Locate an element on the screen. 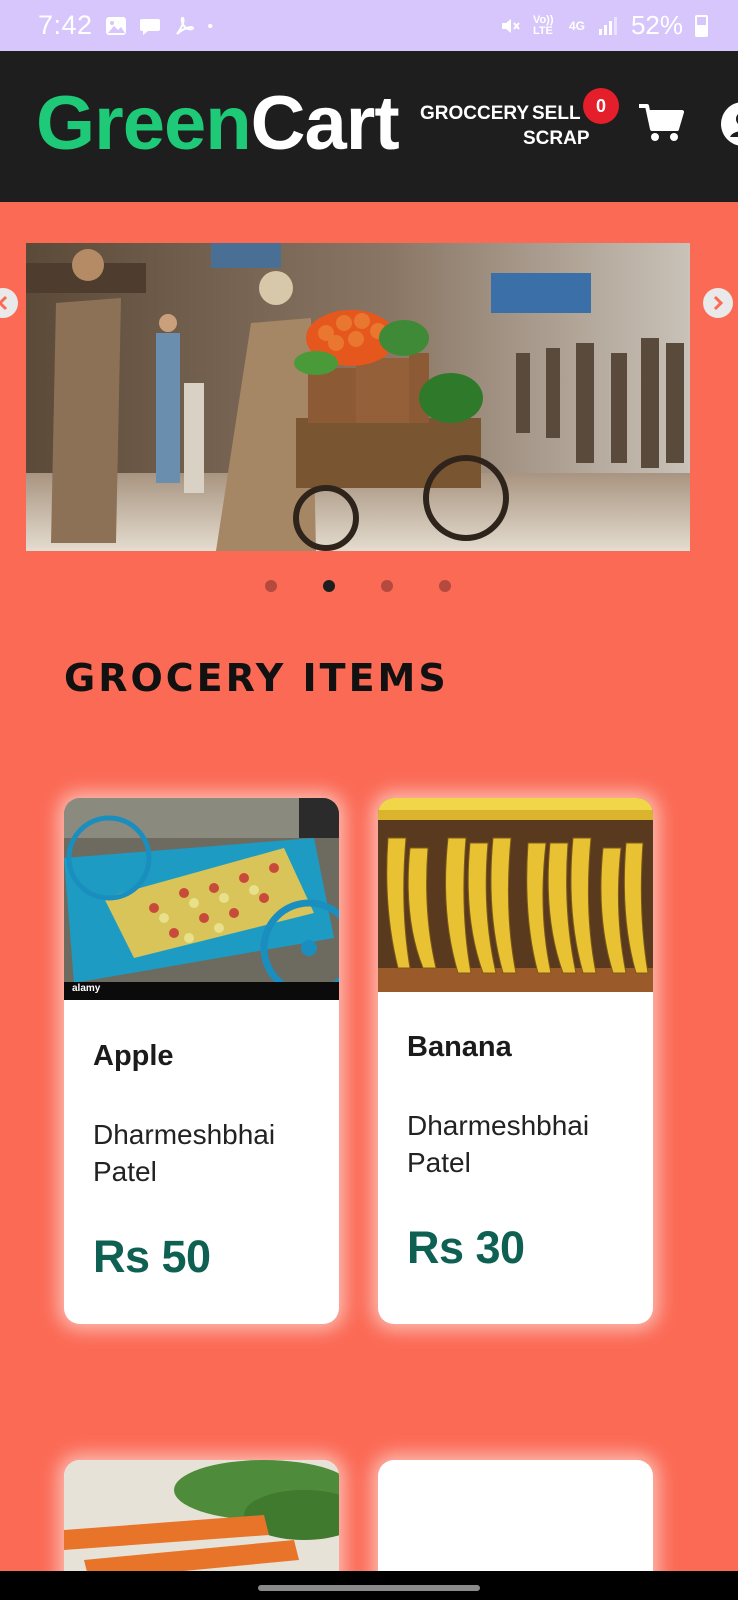 The width and height of the screenshot is (738, 1600). carousel-next-button is located at coordinates (718, 303).